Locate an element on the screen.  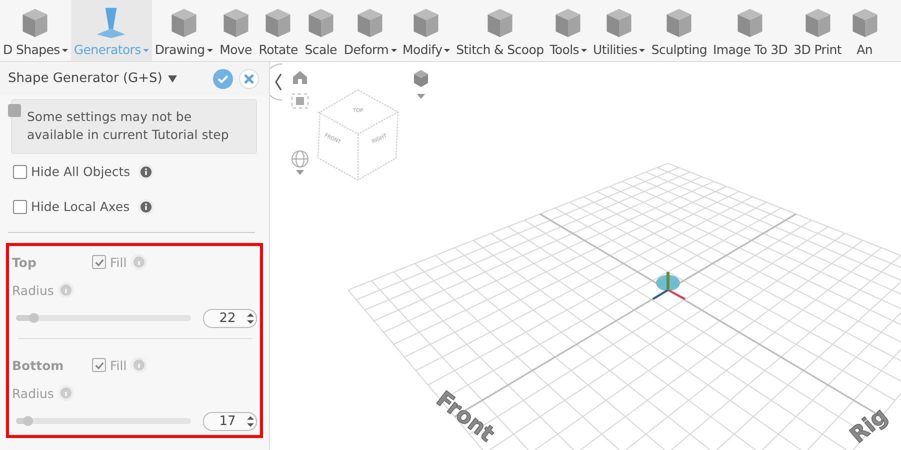
section-title: Bottom is located at coordinates (38, 365).